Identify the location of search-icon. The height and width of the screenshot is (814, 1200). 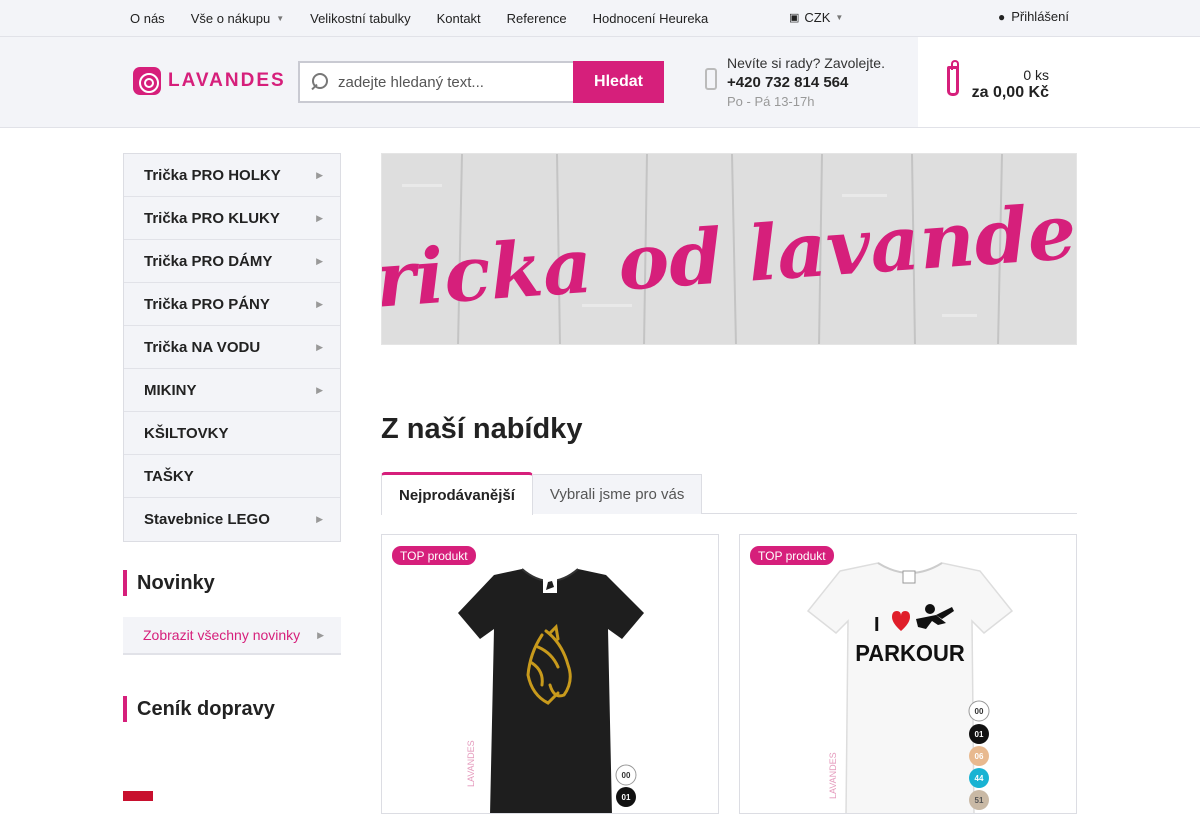
(319, 82).